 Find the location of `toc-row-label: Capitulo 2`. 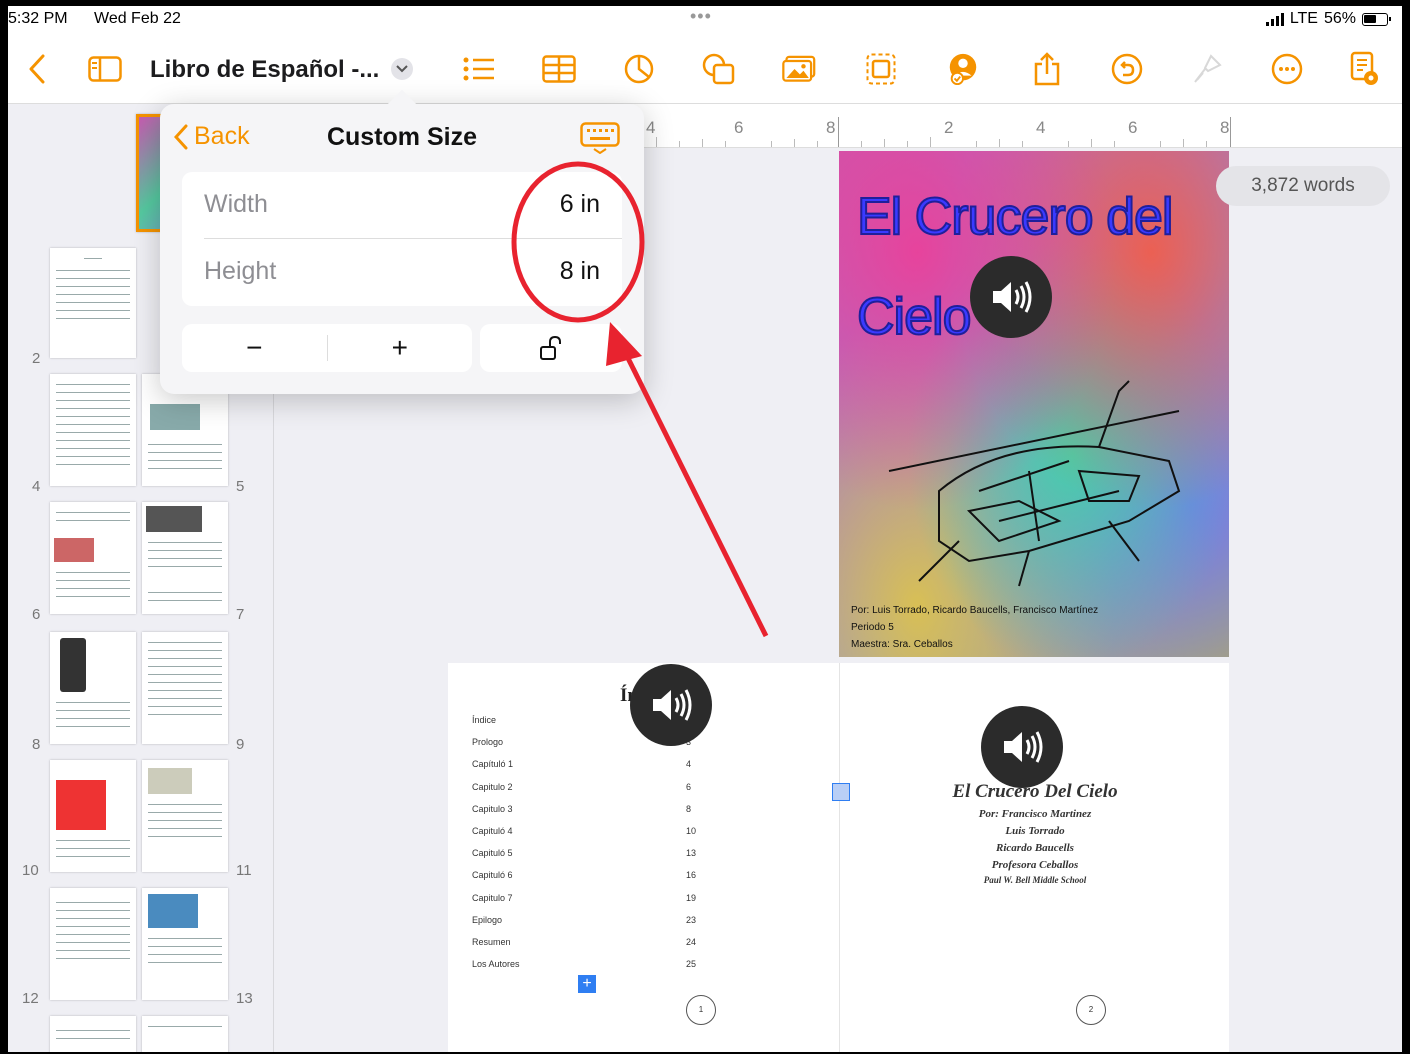

toc-row-label: Capitulo 2 is located at coordinates (492, 786).